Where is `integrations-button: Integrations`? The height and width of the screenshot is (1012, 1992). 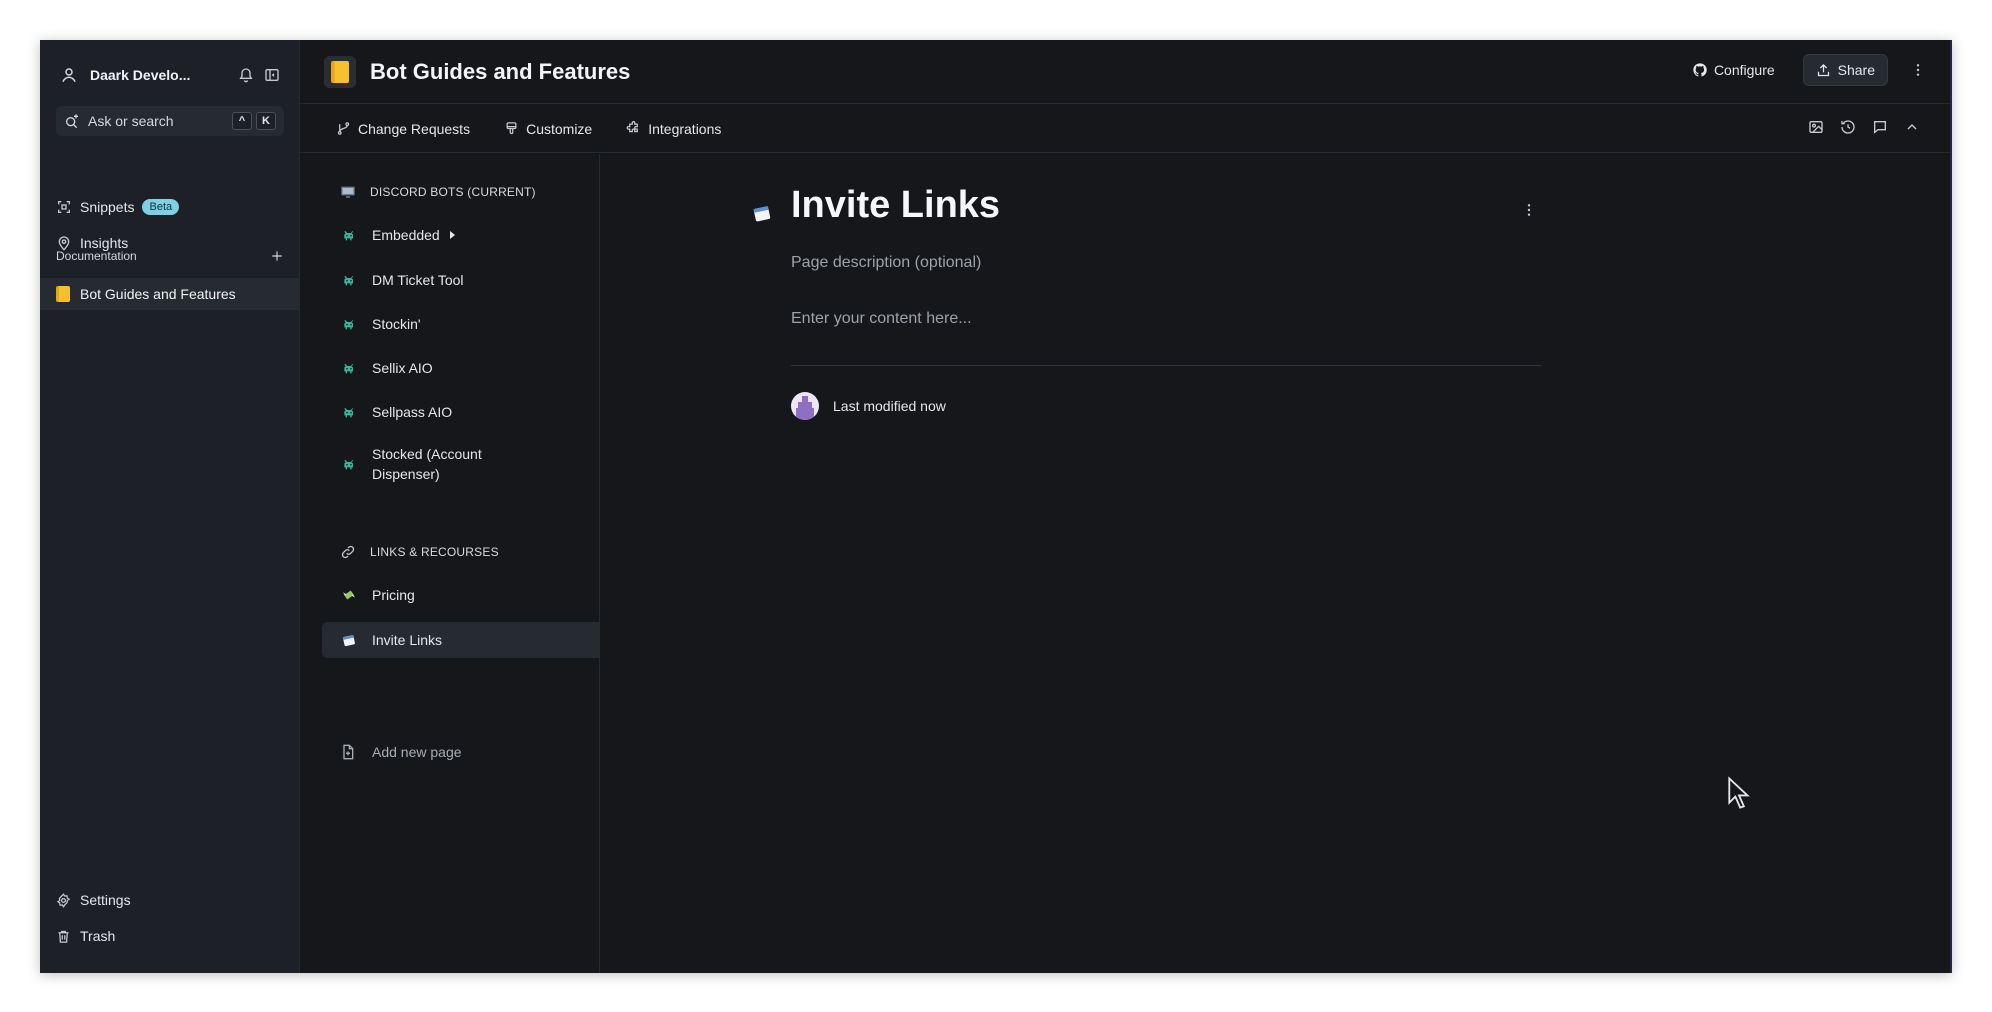
integrations-button: Integrations is located at coordinates (673, 129).